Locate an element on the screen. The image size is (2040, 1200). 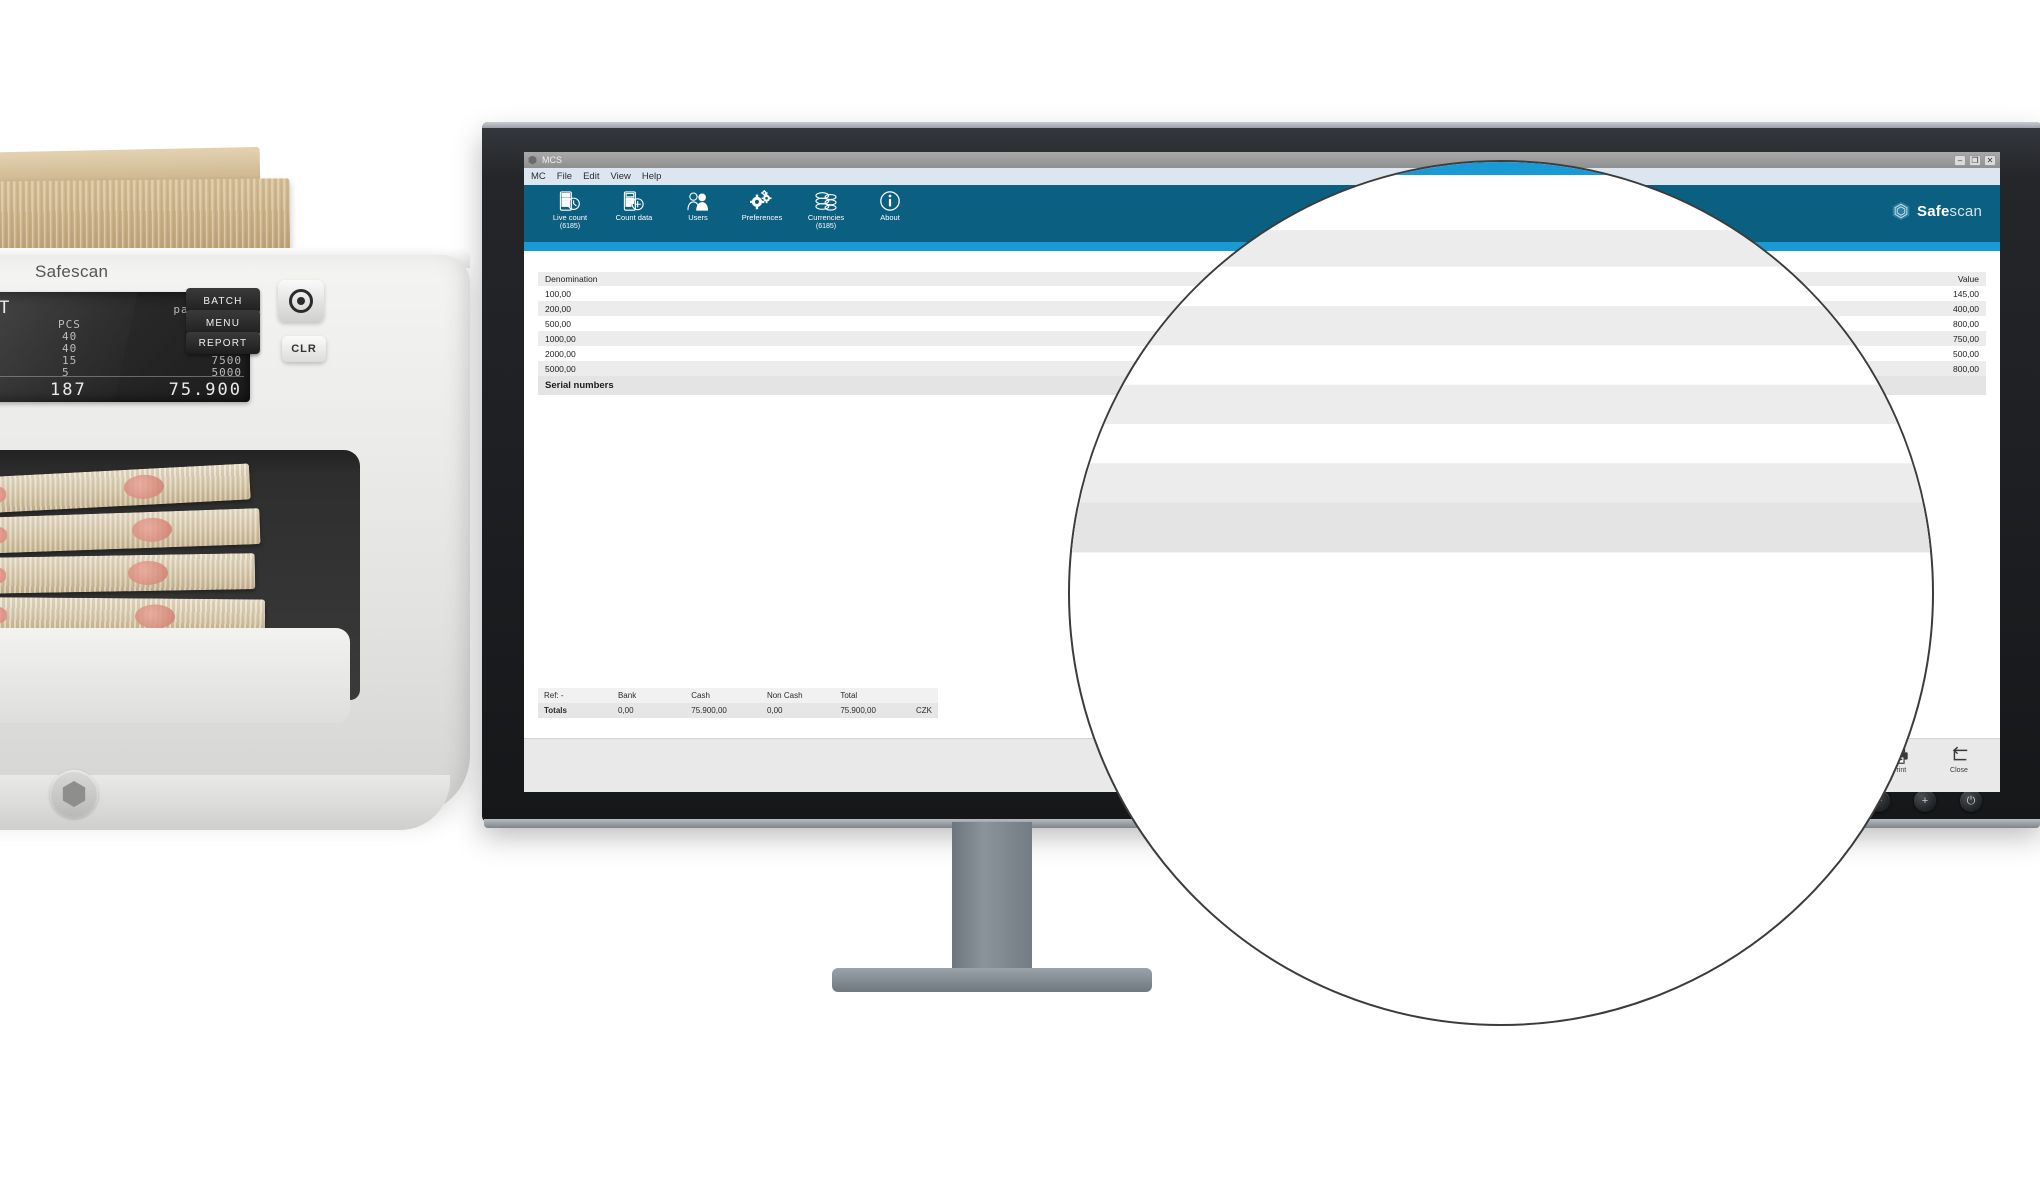
totals-bank-value: 0,00 is located at coordinates (648, 710).